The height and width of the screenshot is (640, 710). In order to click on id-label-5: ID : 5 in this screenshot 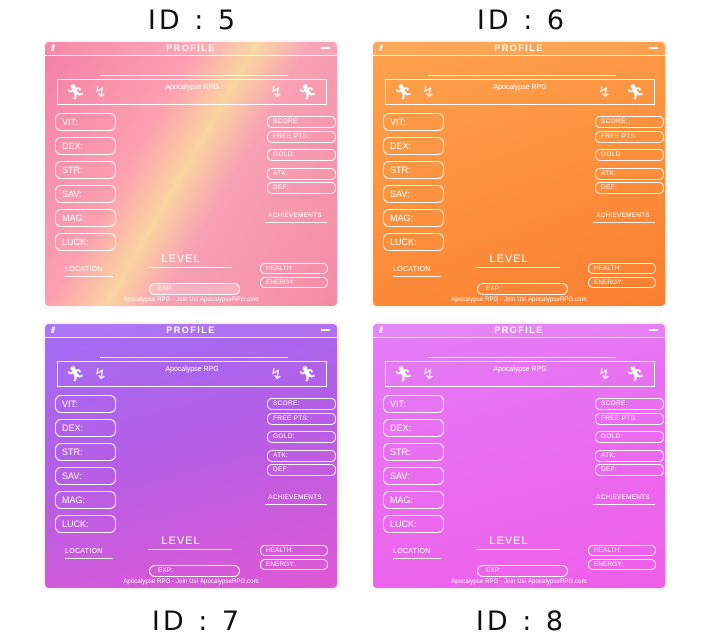, I will do `click(193, 20)`.